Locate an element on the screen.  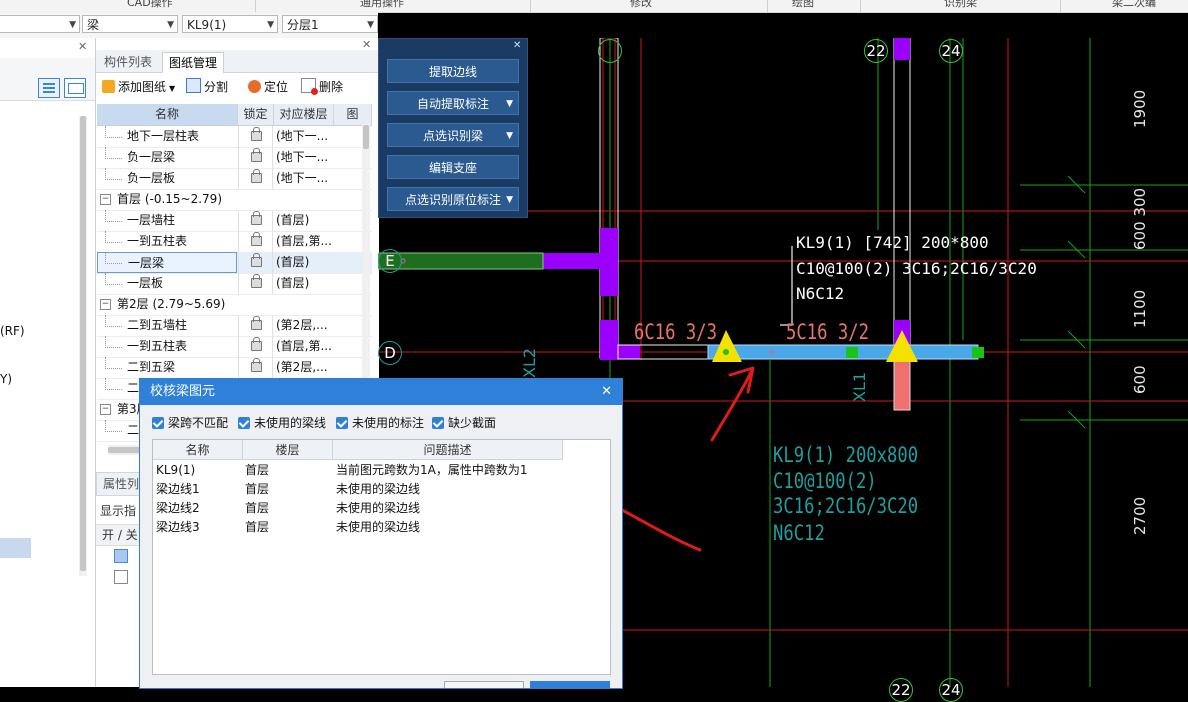
delete-button: 删除 is located at coordinates (322, 87).